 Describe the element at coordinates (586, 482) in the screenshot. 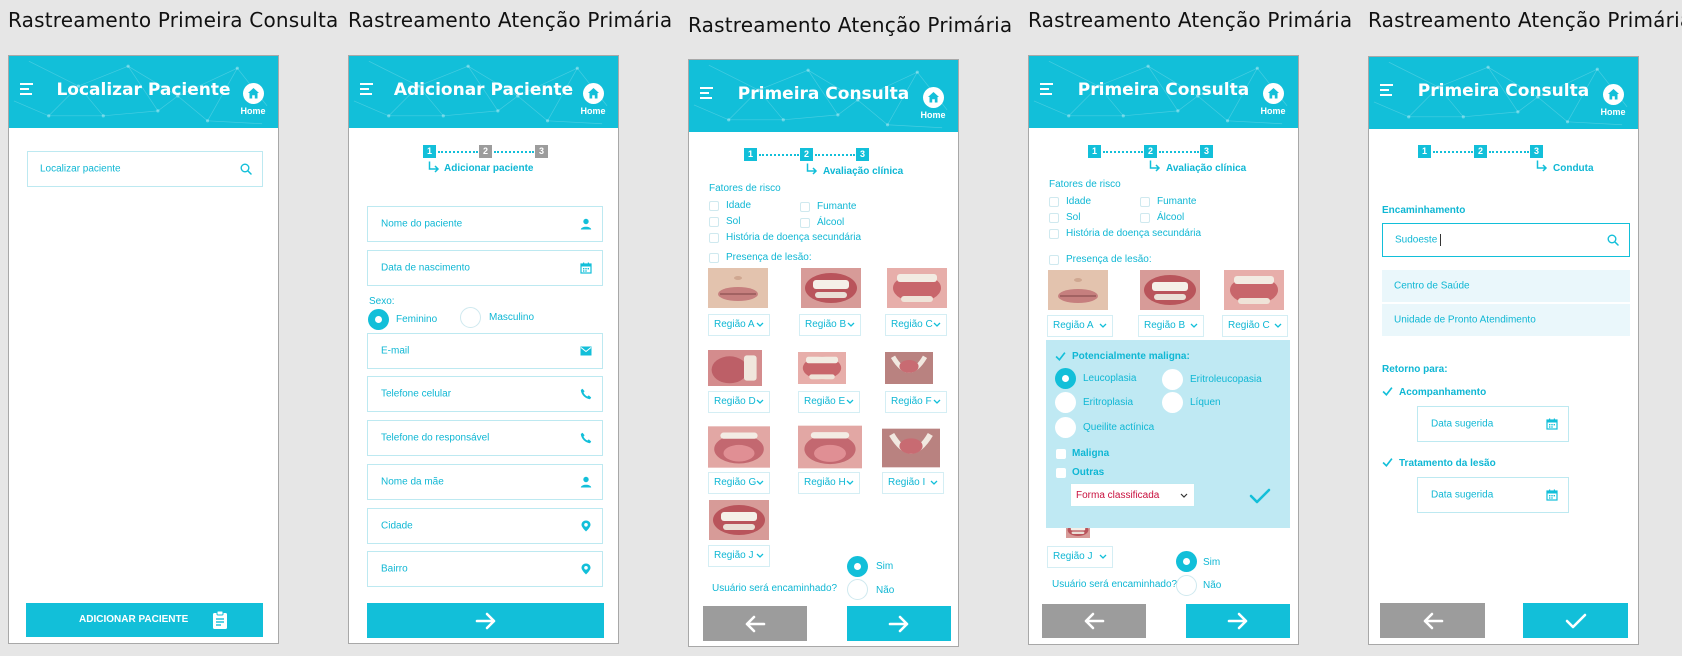

I see `person-icon` at that location.